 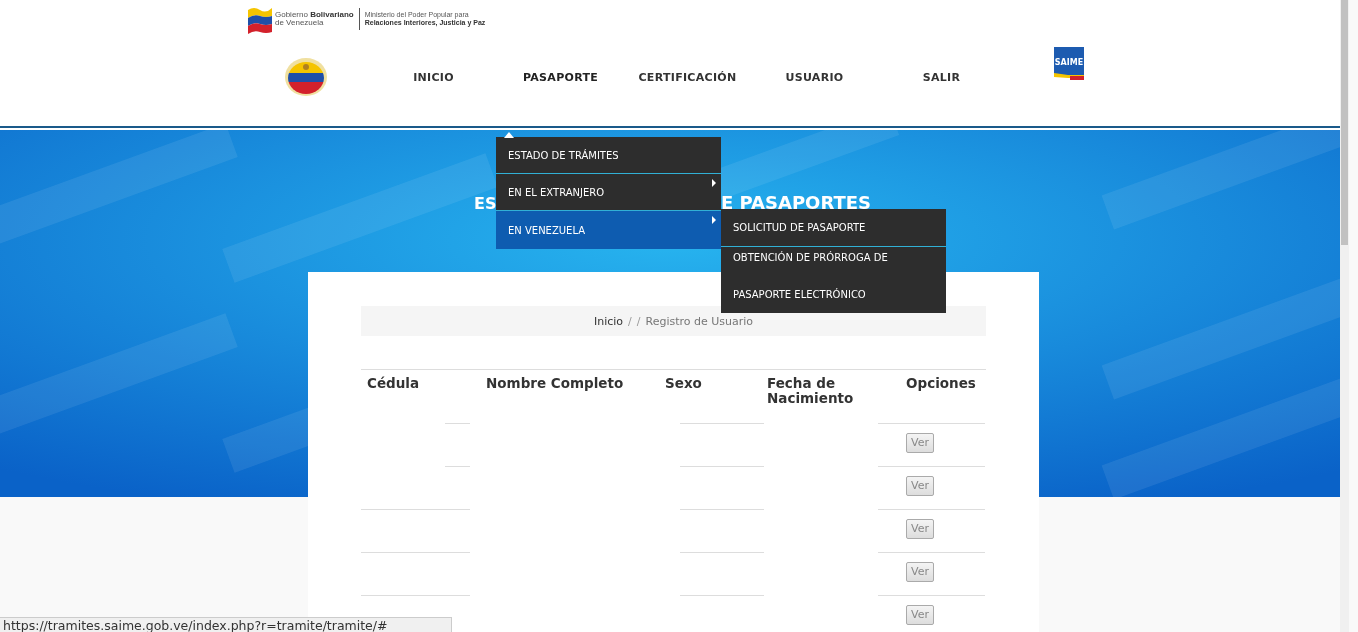 What do you see at coordinates (608, 155) in the screenshot?
I see `menu-item: ESTADO DE TRÁMITES` at bounding box center [608, 155].